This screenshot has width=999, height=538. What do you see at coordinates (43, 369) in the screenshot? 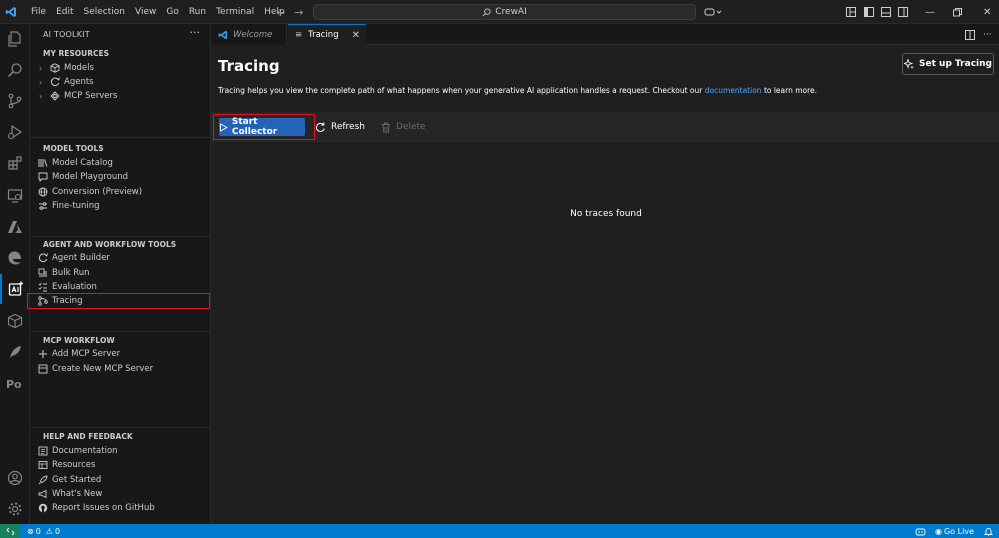
I see `new-file-icon` at bounding box center [43, 369].